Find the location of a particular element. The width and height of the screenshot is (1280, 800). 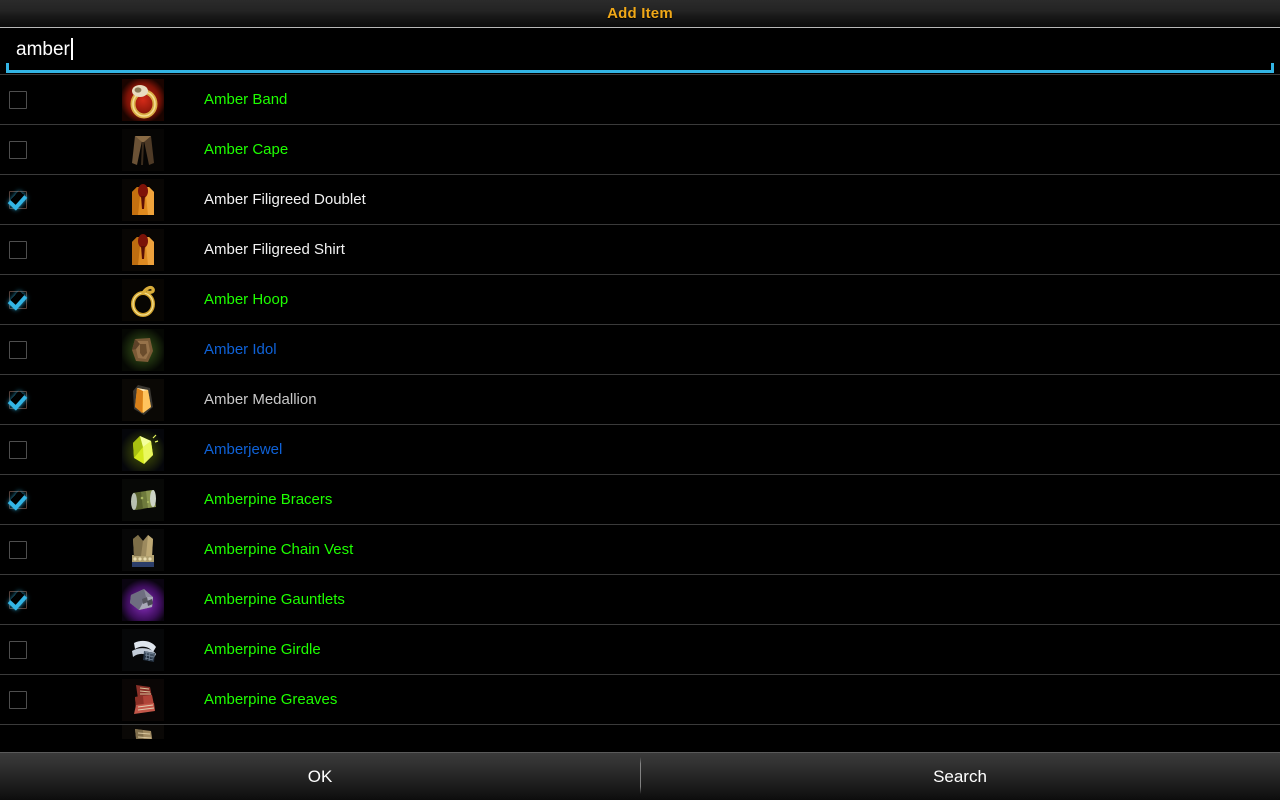

idol-brown-icon is located at coordinates (143, 349).